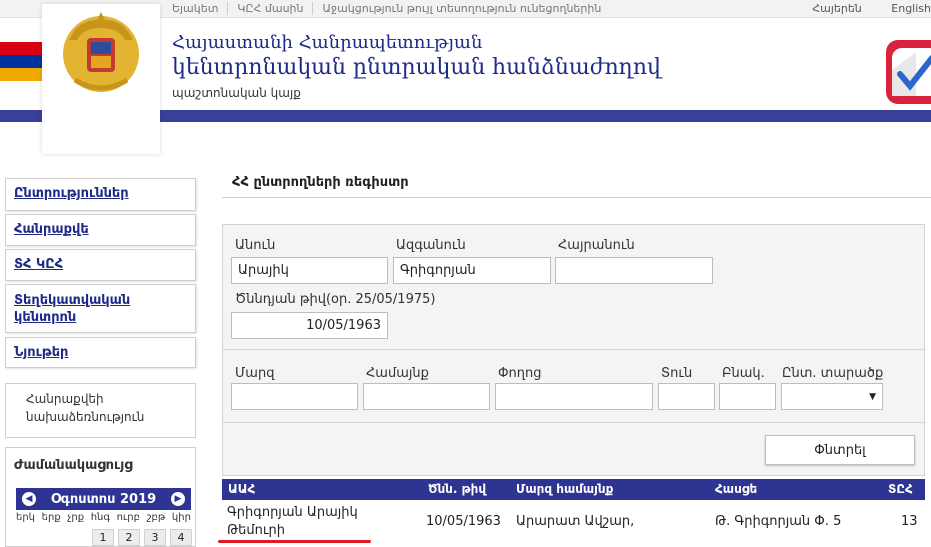 The width and height of the screenshot is (931, 547). What do you see at coordinates (909, 521) in the screenshot?
I see `row-commission: 13` at bounding box center [909, 521].